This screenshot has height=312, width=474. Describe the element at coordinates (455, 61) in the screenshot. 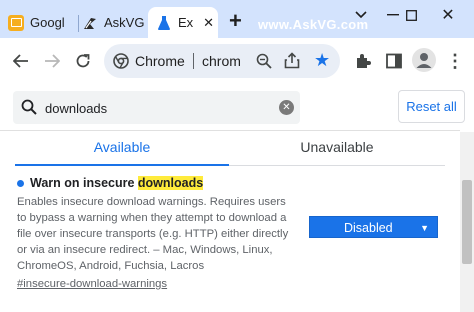

I see `more-menu-icon: ⋮` at that location.